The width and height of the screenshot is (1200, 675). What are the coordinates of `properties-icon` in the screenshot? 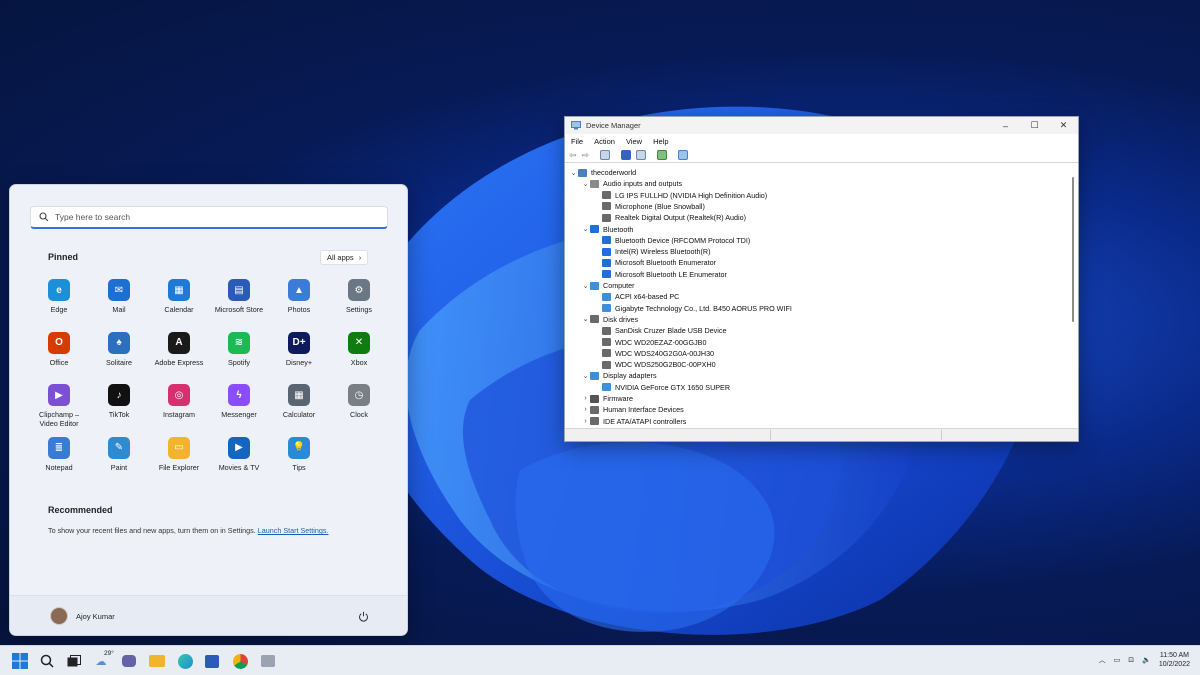 It's located at (605, 155).